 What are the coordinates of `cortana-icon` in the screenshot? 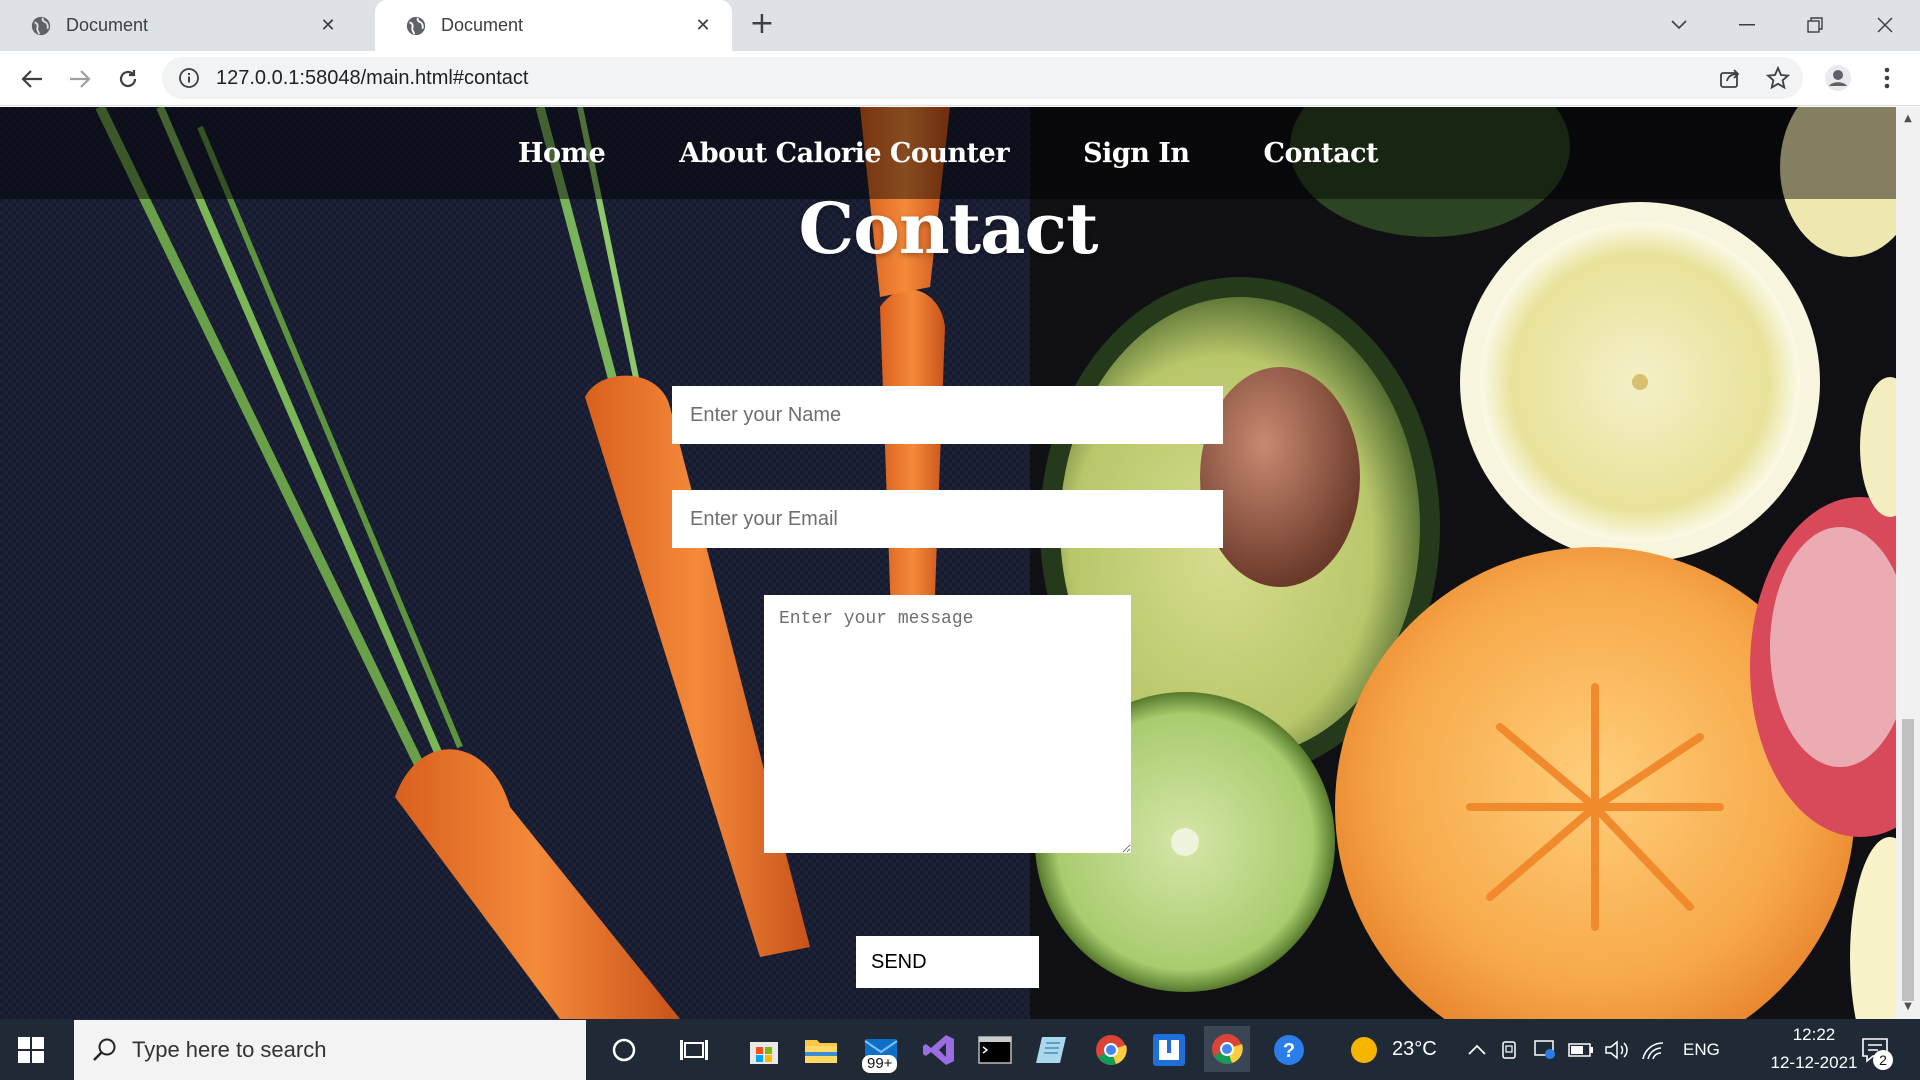 It's located at (624, 1050).